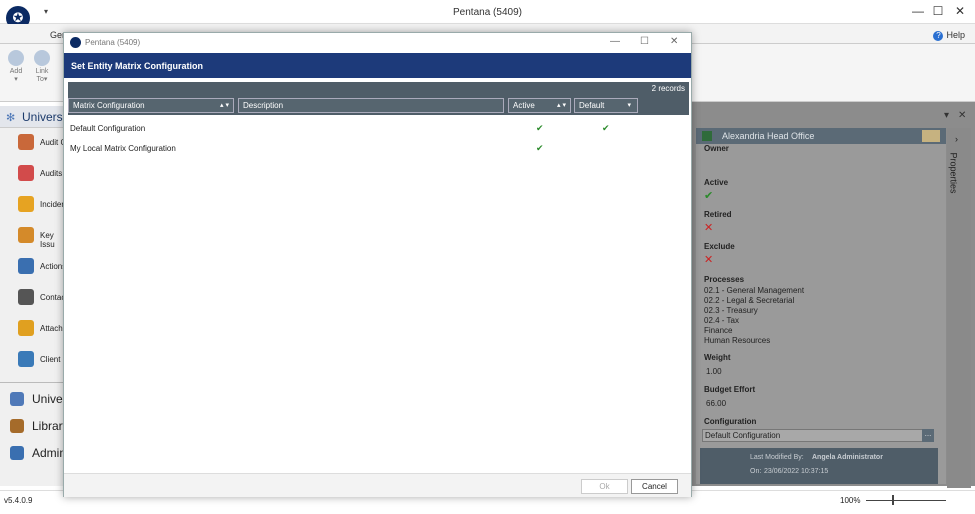 The height and width of the screenshot is (514, 975). I want to click on nav-item-attachments: Attachr, so click(40, 332).